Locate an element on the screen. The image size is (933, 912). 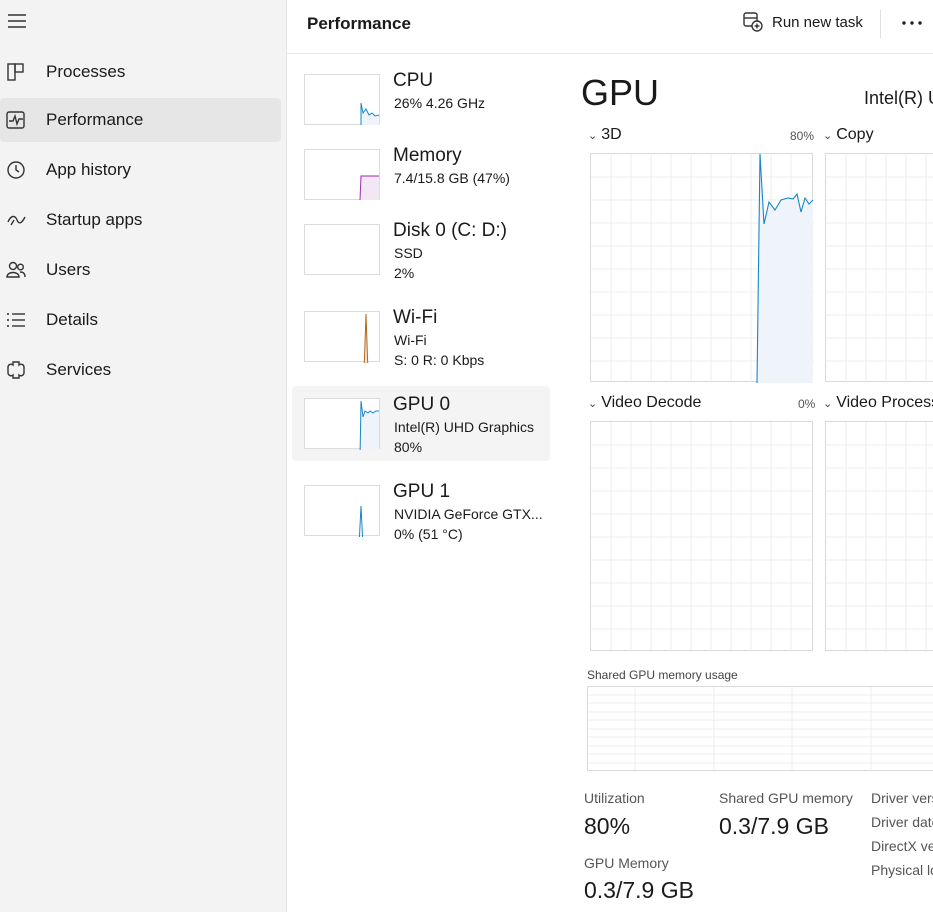
device-usage: 0% (51 °C) is located at coordinates (428, 534).